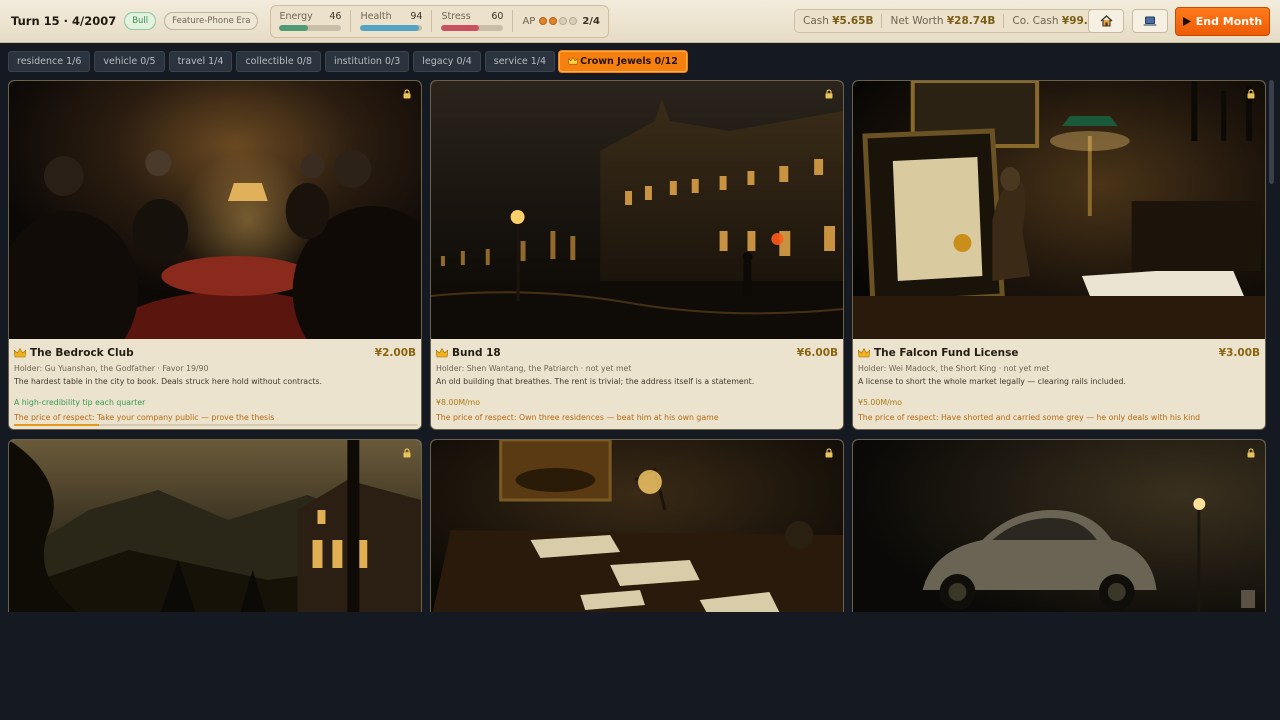  What do you see at coordinates (1271, 132) in the screenshot?
I see `scrollbar-thumb` at bounding box center [1271, 132].